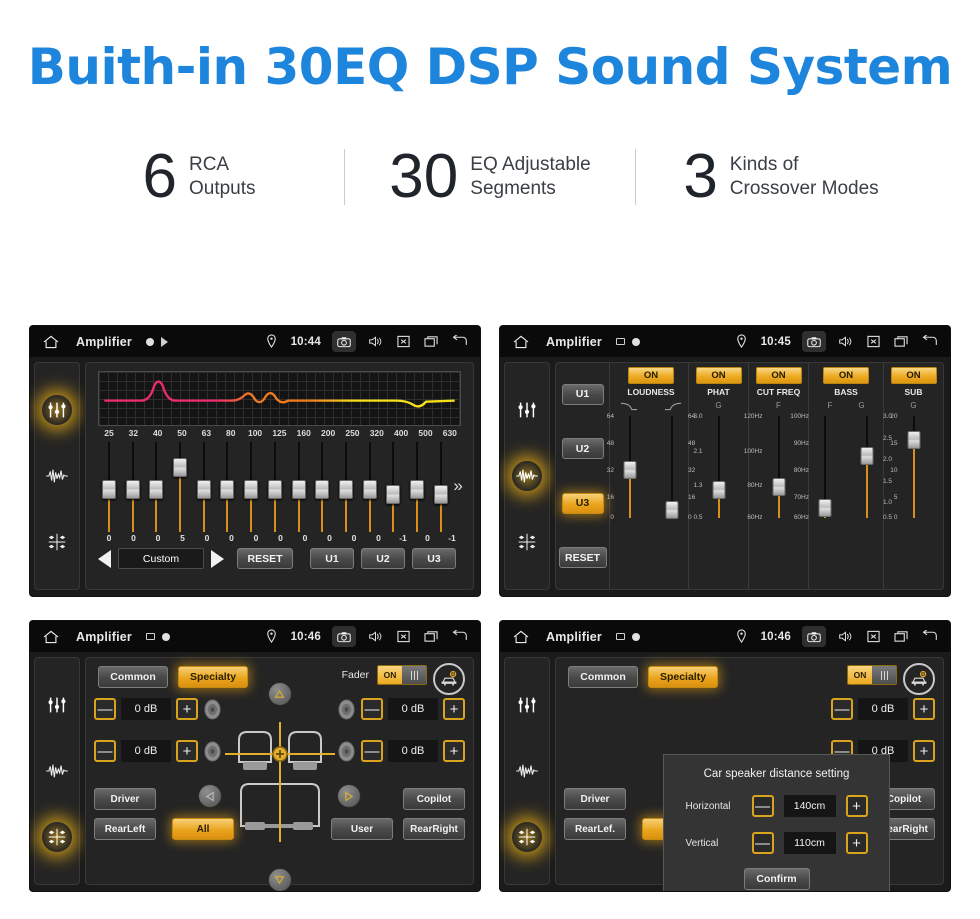 The height and width of the screenshot is (919, 980). What do you see at coordinates (434, 799) in the screenshot?
I see `position-copilot-button: Copilot` at bounding box center [434, 799].